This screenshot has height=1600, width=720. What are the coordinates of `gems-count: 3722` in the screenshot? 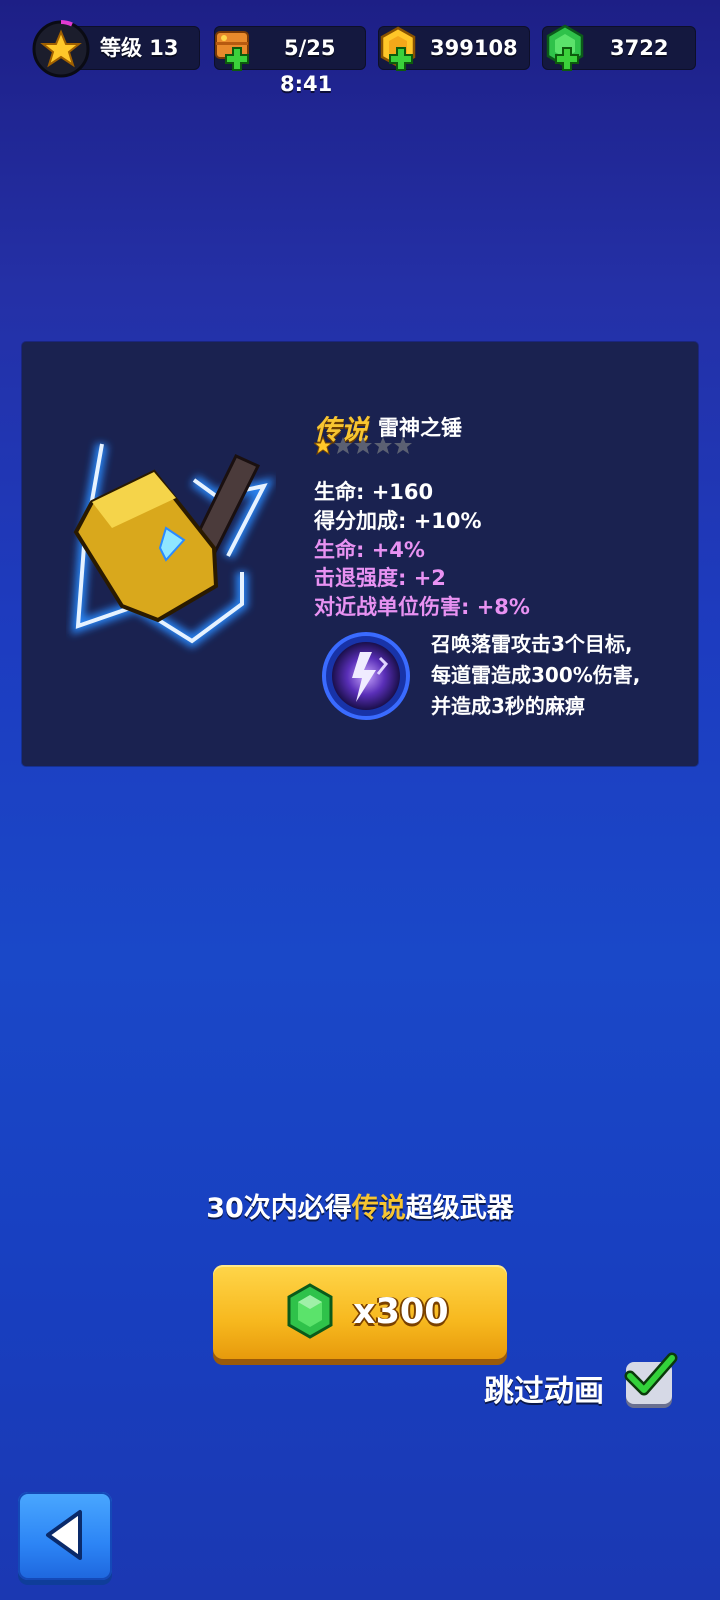 It's located at (639, 48).